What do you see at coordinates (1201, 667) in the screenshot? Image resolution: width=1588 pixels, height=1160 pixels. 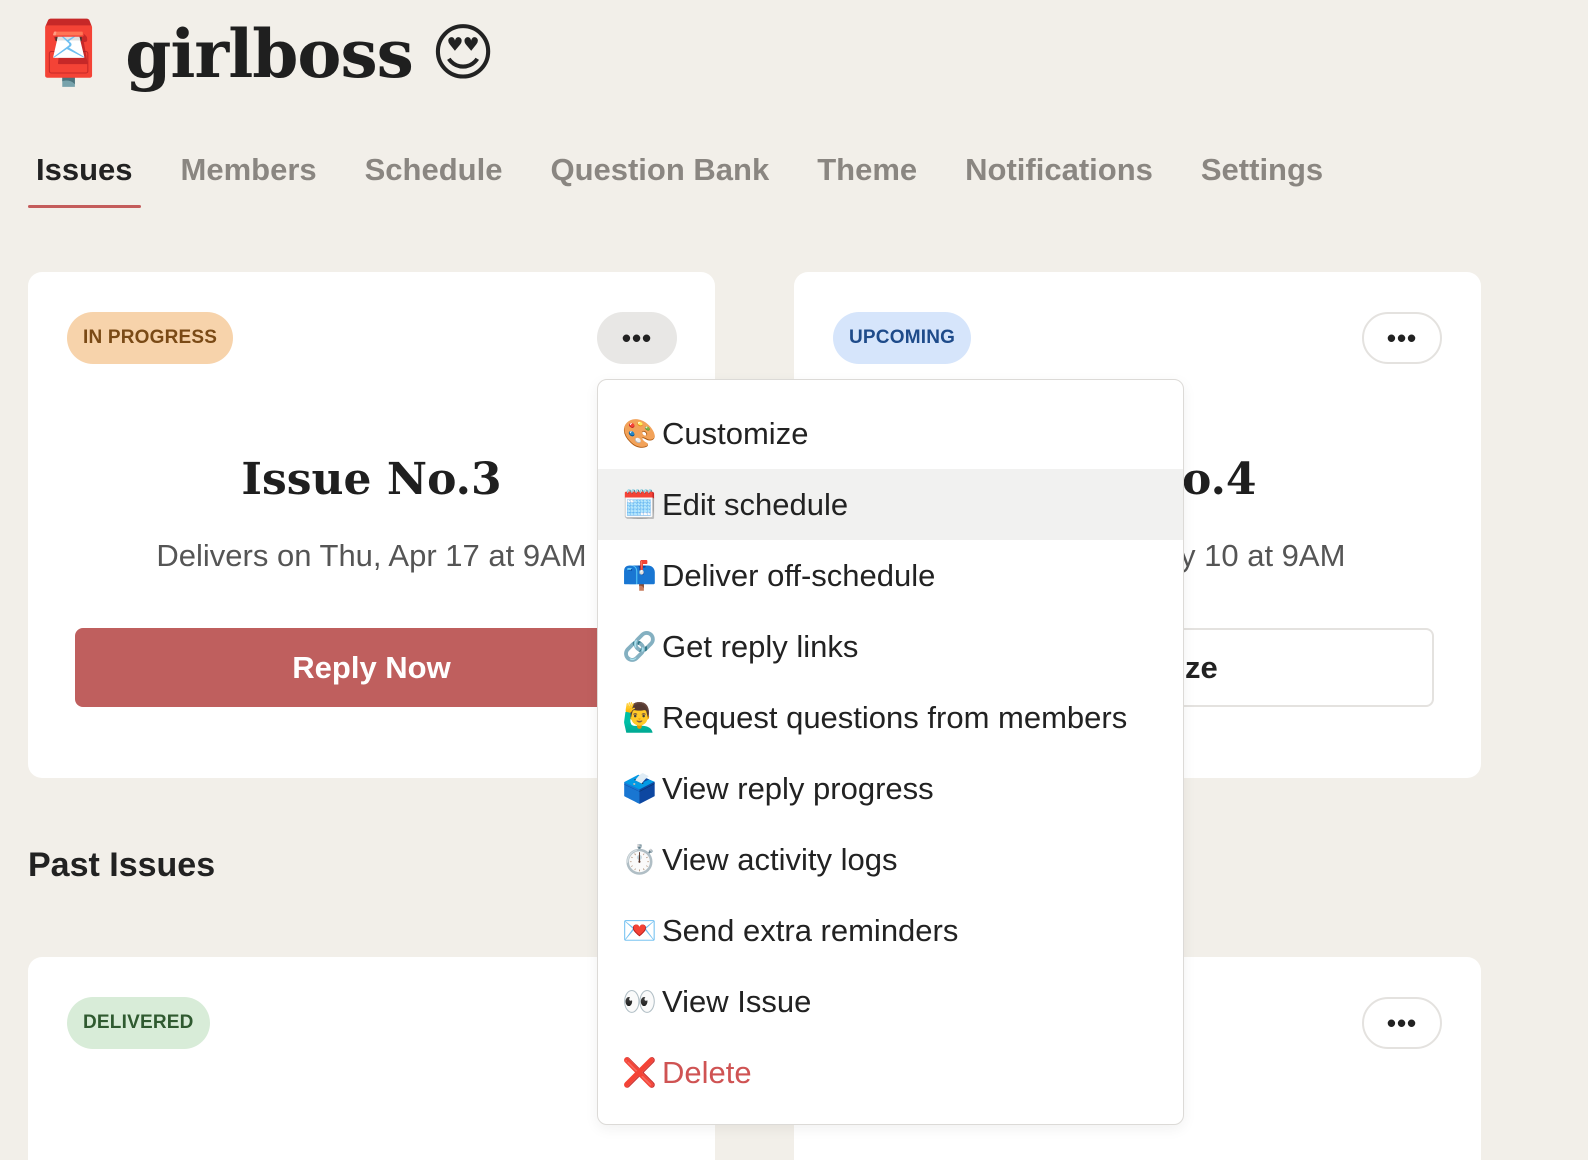 I see `customize-button-label: ze` at bounding box center [1201, 667].